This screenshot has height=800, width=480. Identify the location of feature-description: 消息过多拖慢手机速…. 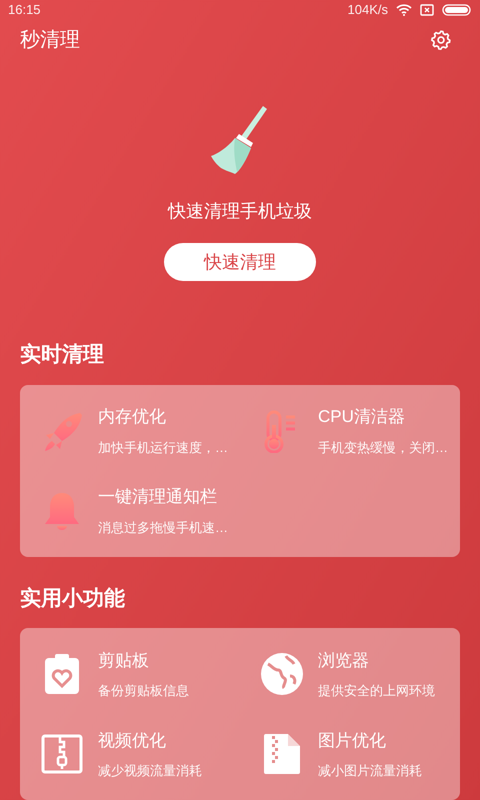
(163, 527).